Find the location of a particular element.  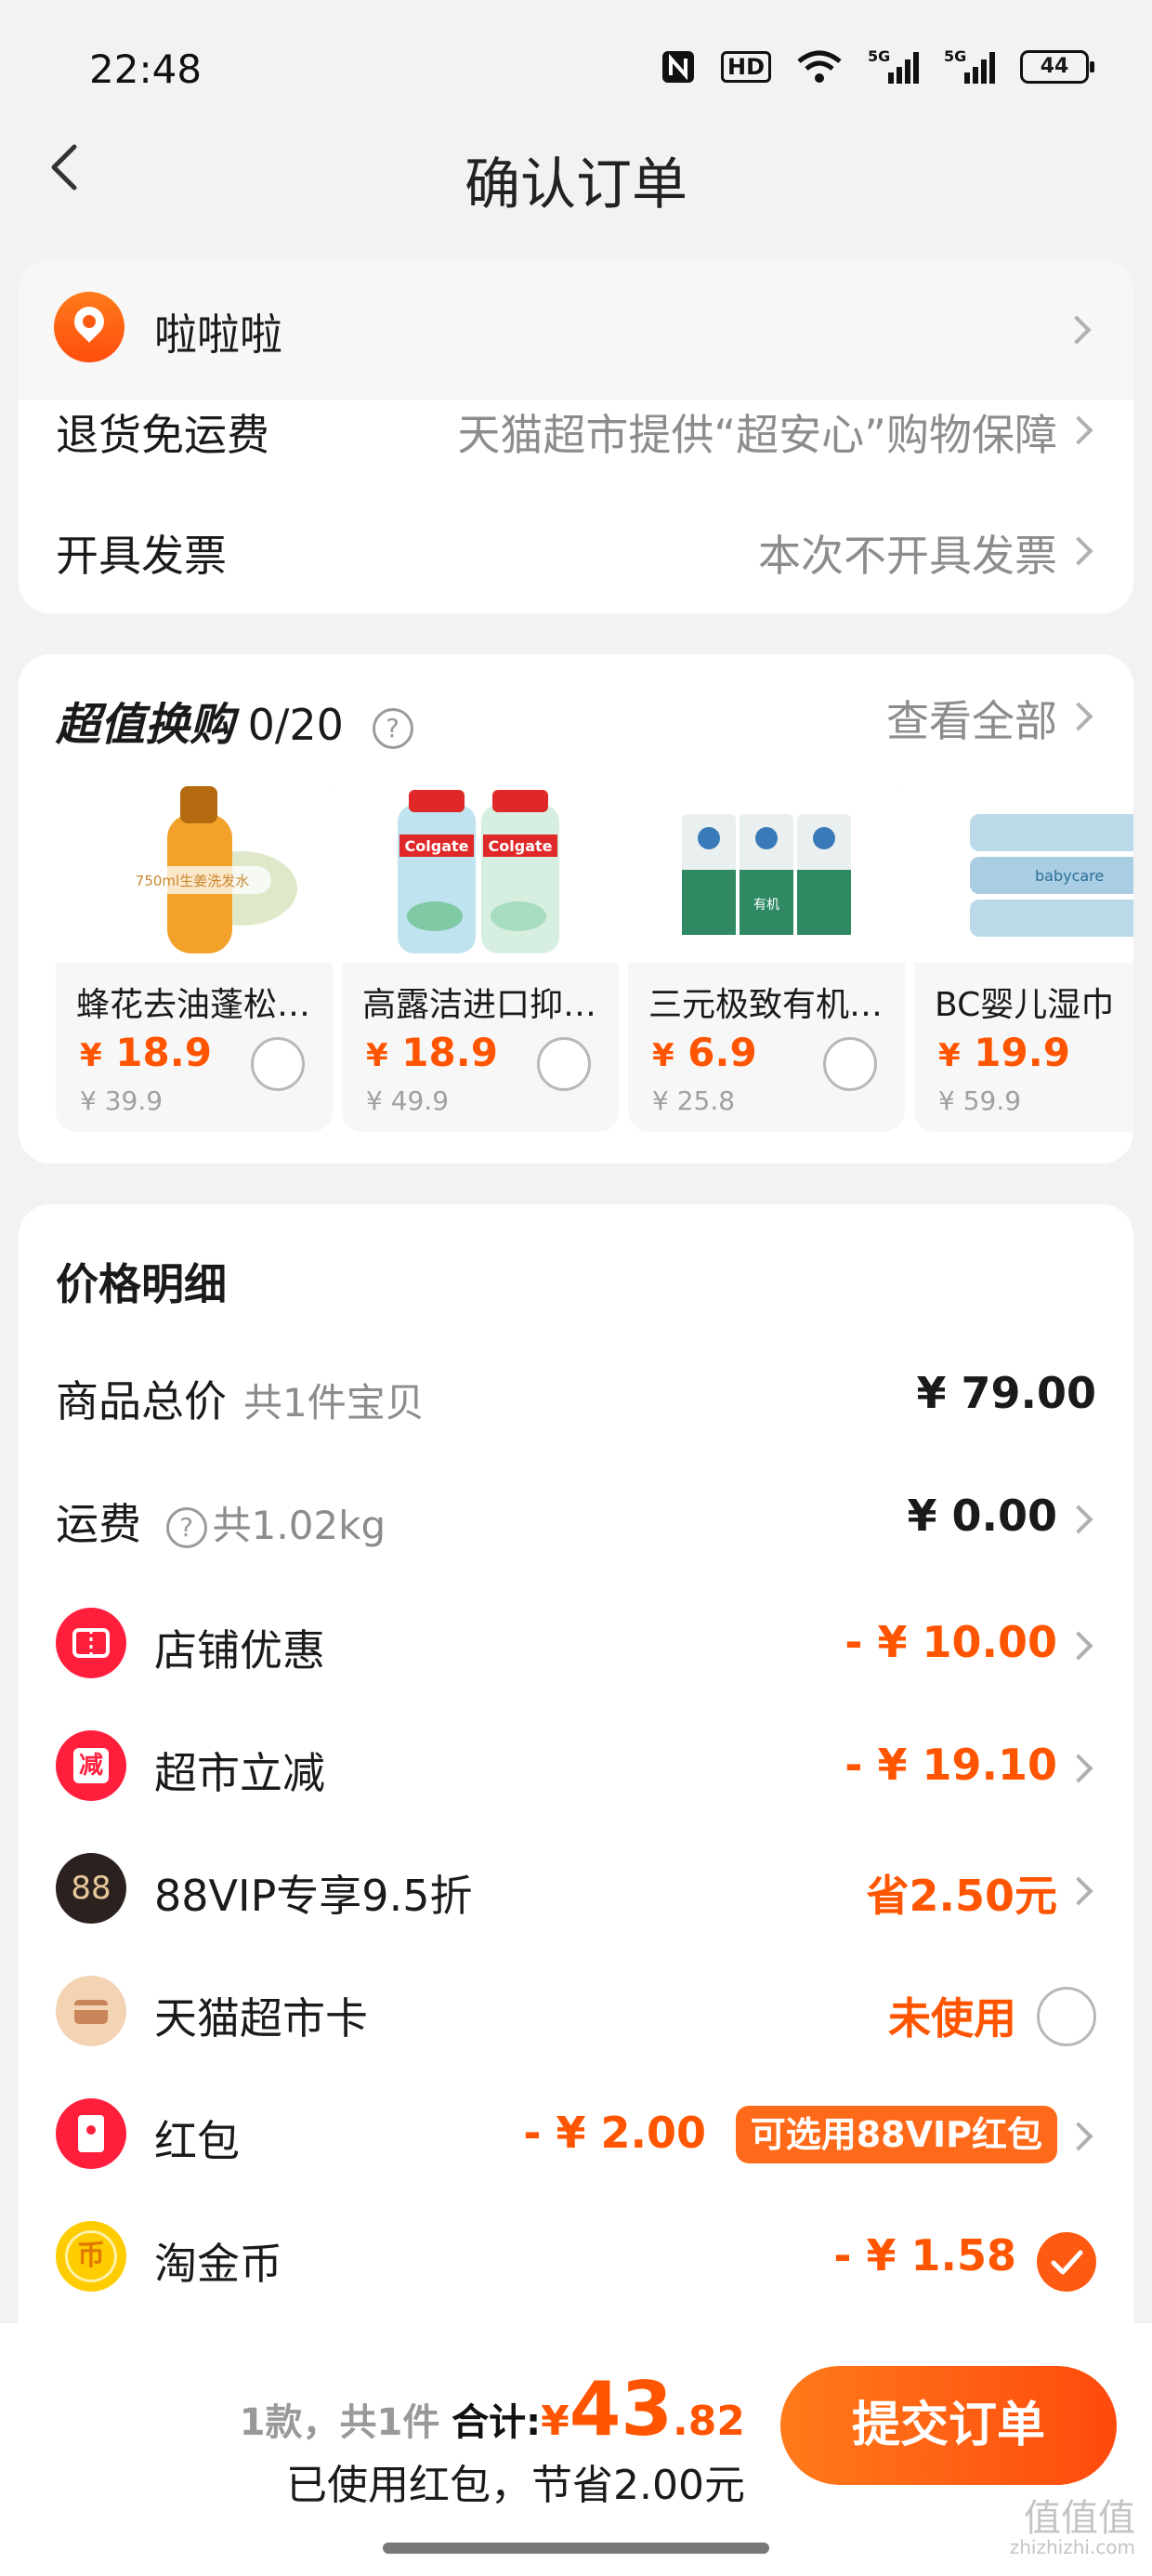

product-price: ¥ 19.9 is located at coordinates (1004, 1052).